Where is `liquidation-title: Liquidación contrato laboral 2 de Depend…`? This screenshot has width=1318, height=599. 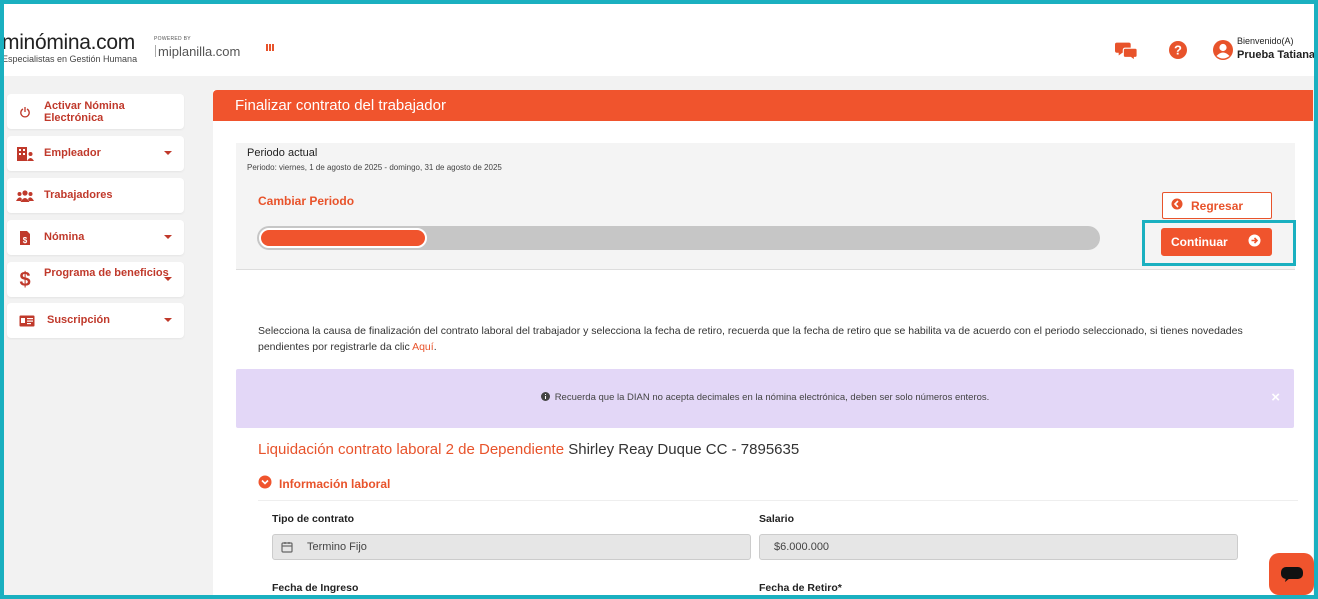 liquidation-title: Liquidación contrato laboral 2 de Depend… is located at coordinates (528, 449).